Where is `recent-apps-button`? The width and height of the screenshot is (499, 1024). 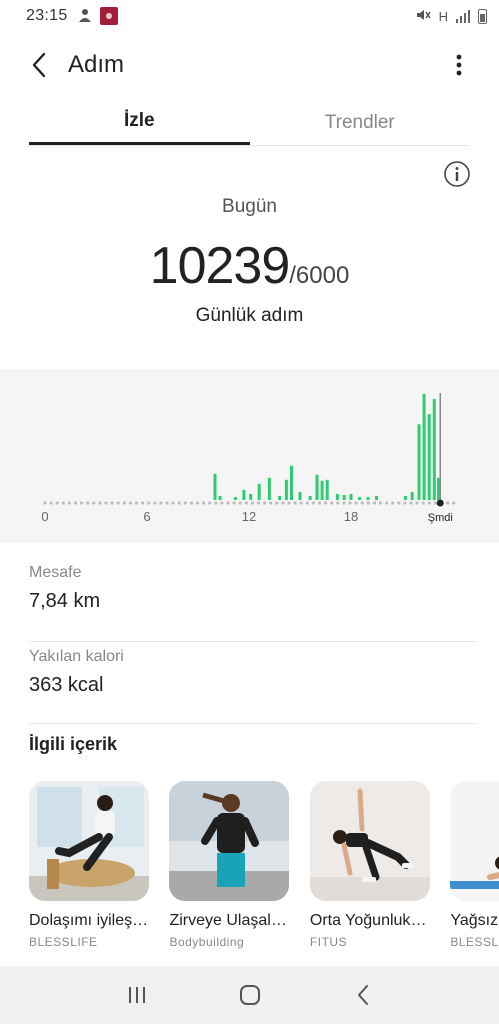
recent-apps-button is located at coordinates (137, 995).